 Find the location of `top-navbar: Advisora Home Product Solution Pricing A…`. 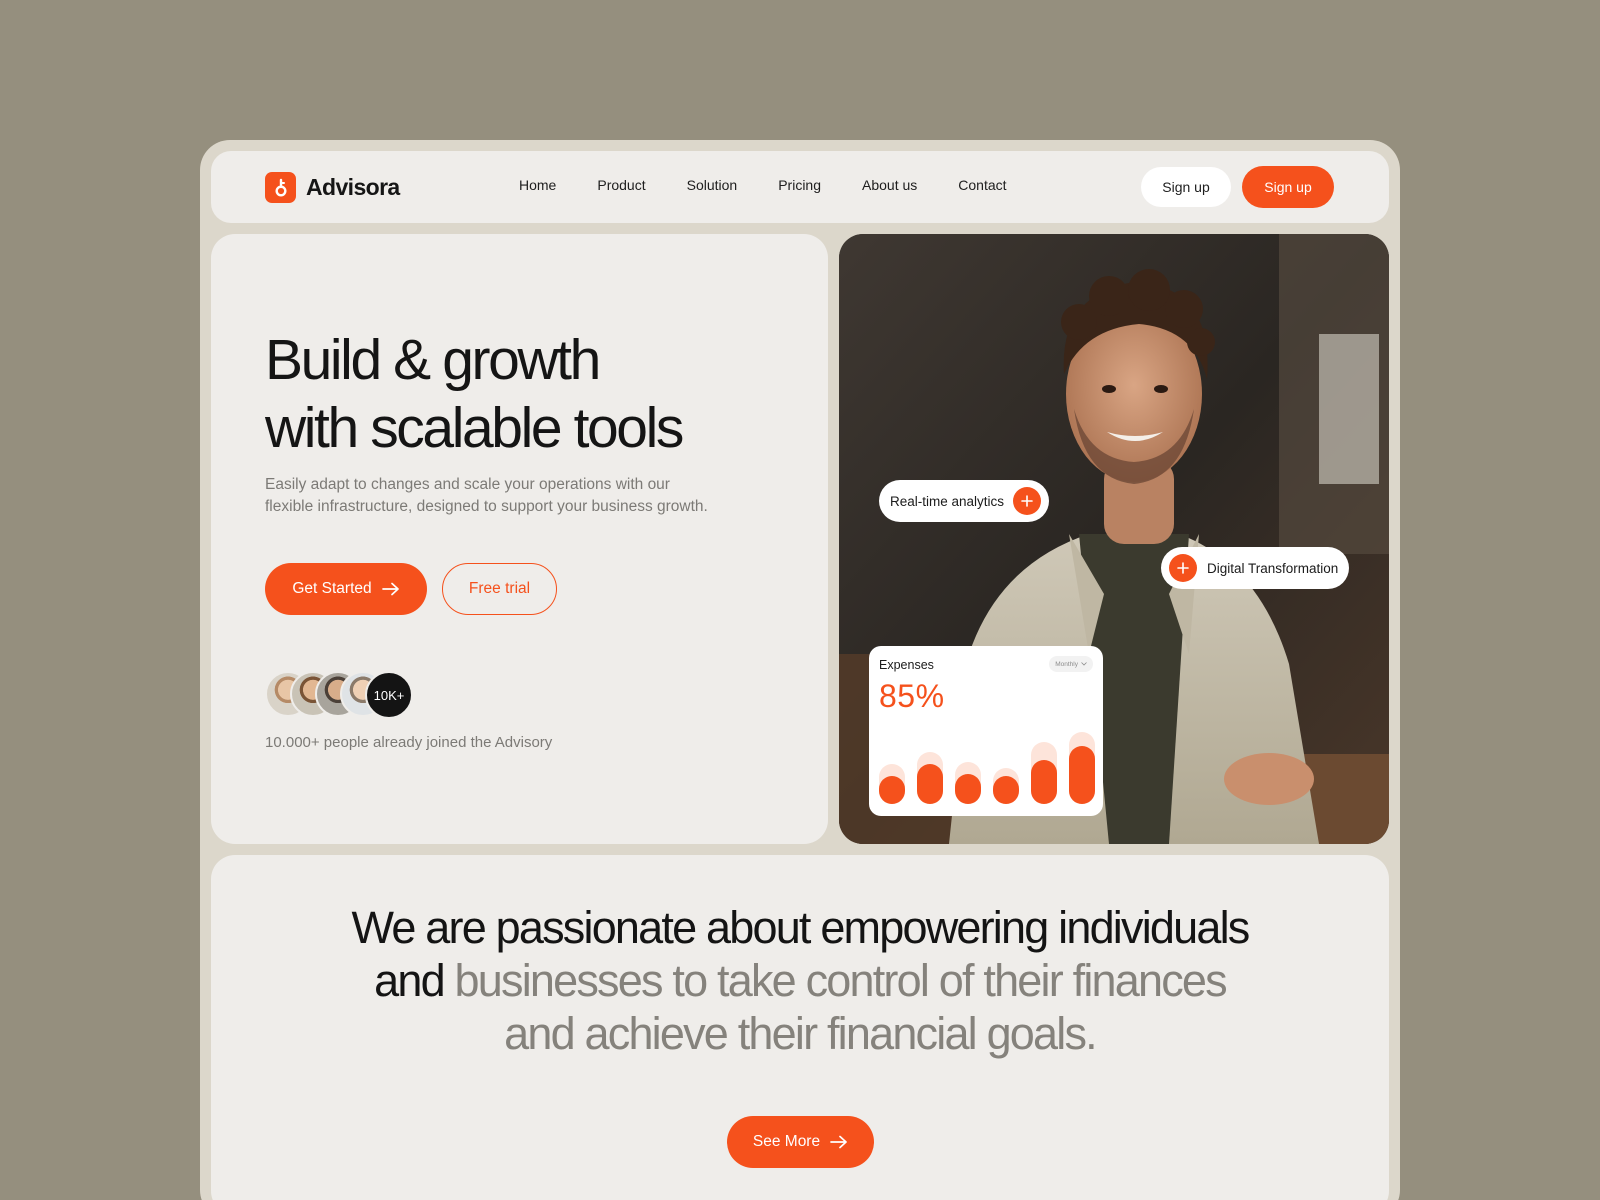

top-navbar: Advisora Home Product Solution Pricing A… is located at coordinates (800, 187).